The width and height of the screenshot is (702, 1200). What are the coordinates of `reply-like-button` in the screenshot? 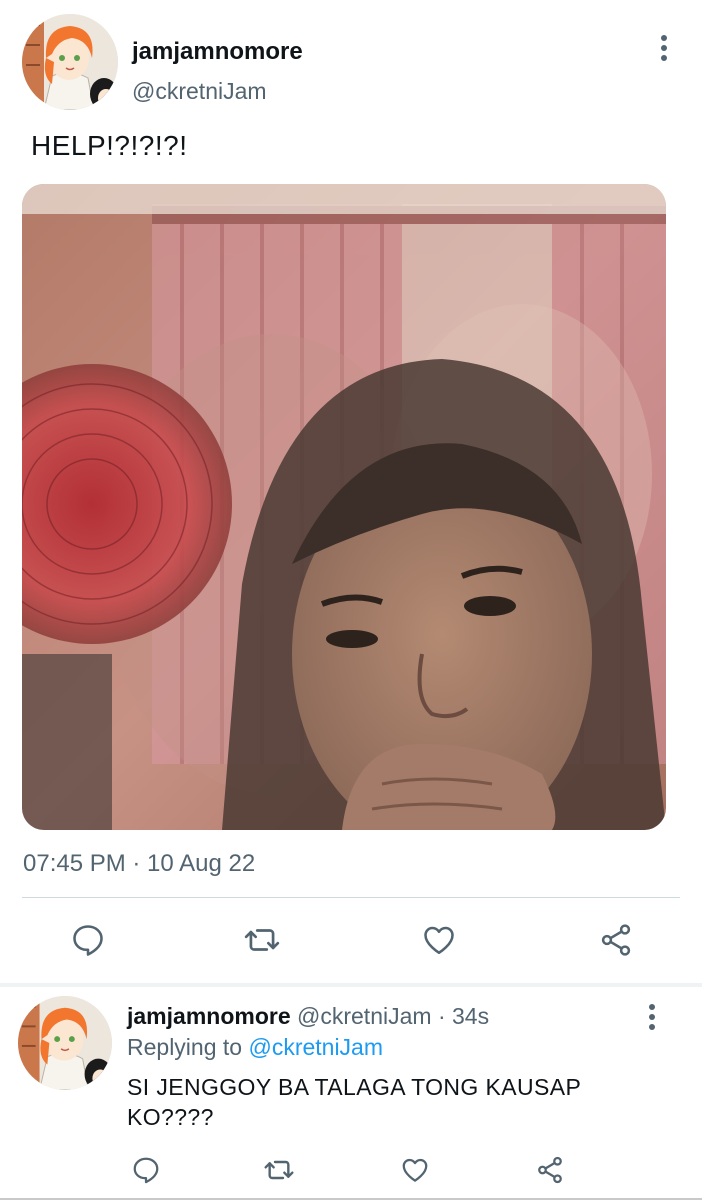 It's located at (415, 1170).